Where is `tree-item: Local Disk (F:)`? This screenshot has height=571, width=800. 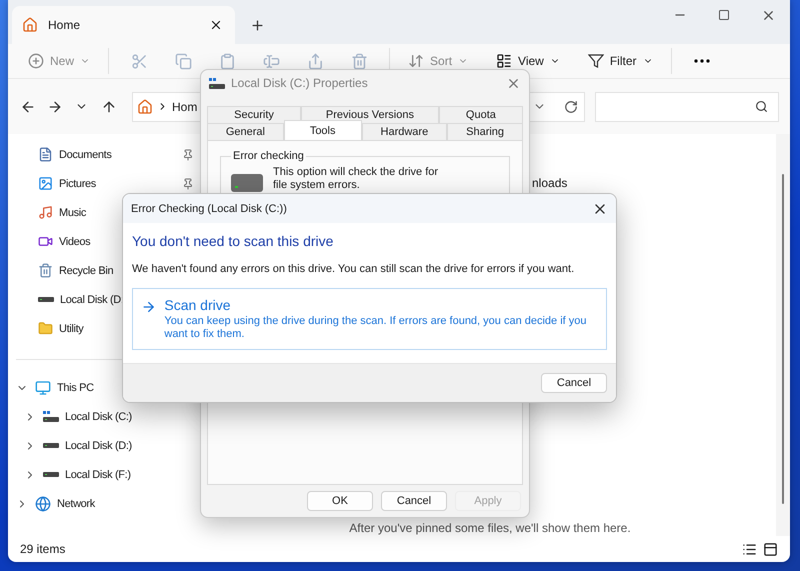
tree-item: Local Disk (F:) is located at coordinates (98, 474).